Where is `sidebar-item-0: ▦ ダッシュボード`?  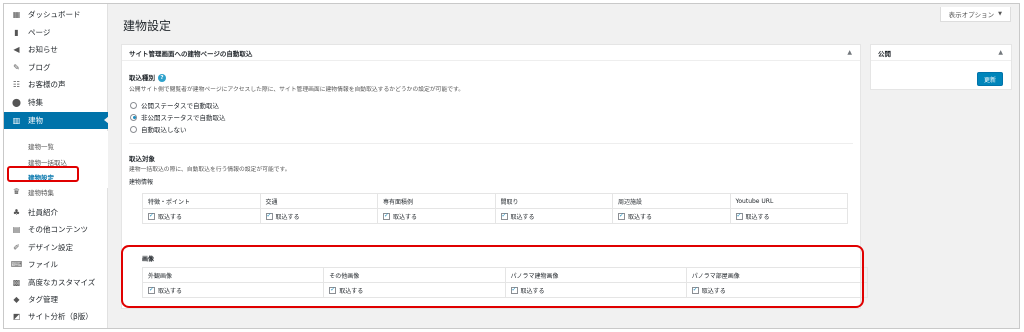 sidebar-item-0: ▦ ダッシュボード is located at coordinates (56, 14).